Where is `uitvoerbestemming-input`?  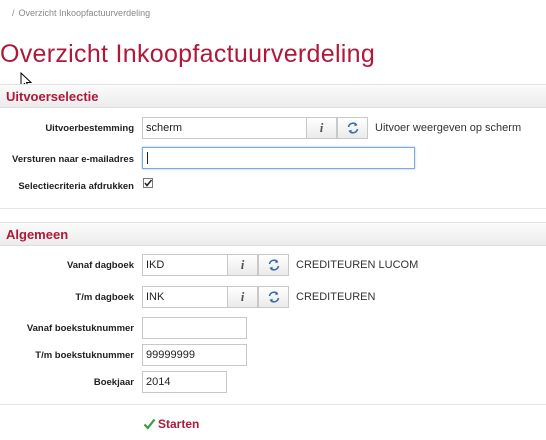
uitvoerbestemming-input is located at coordinates (224, 128).